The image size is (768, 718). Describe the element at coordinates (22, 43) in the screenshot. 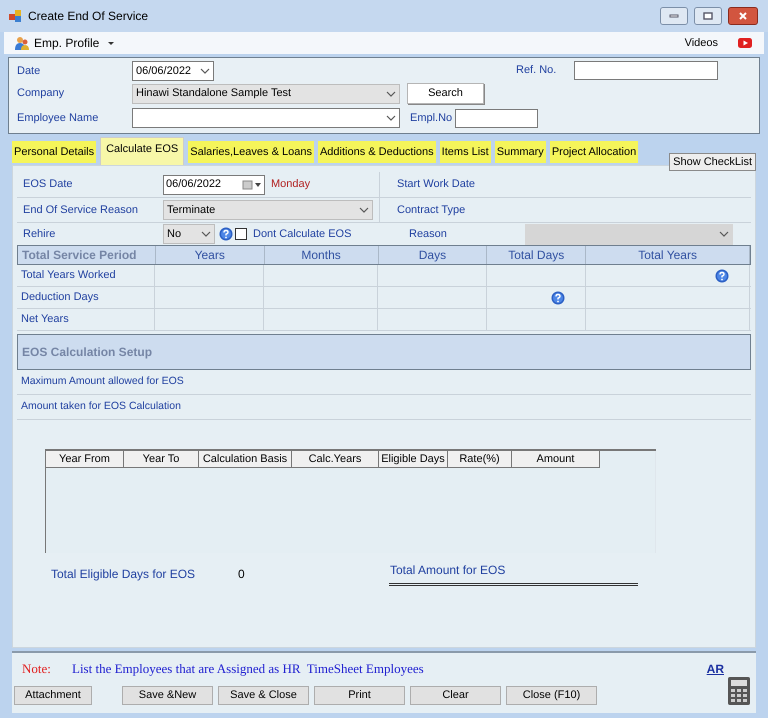

I see `people-icon` at that location.